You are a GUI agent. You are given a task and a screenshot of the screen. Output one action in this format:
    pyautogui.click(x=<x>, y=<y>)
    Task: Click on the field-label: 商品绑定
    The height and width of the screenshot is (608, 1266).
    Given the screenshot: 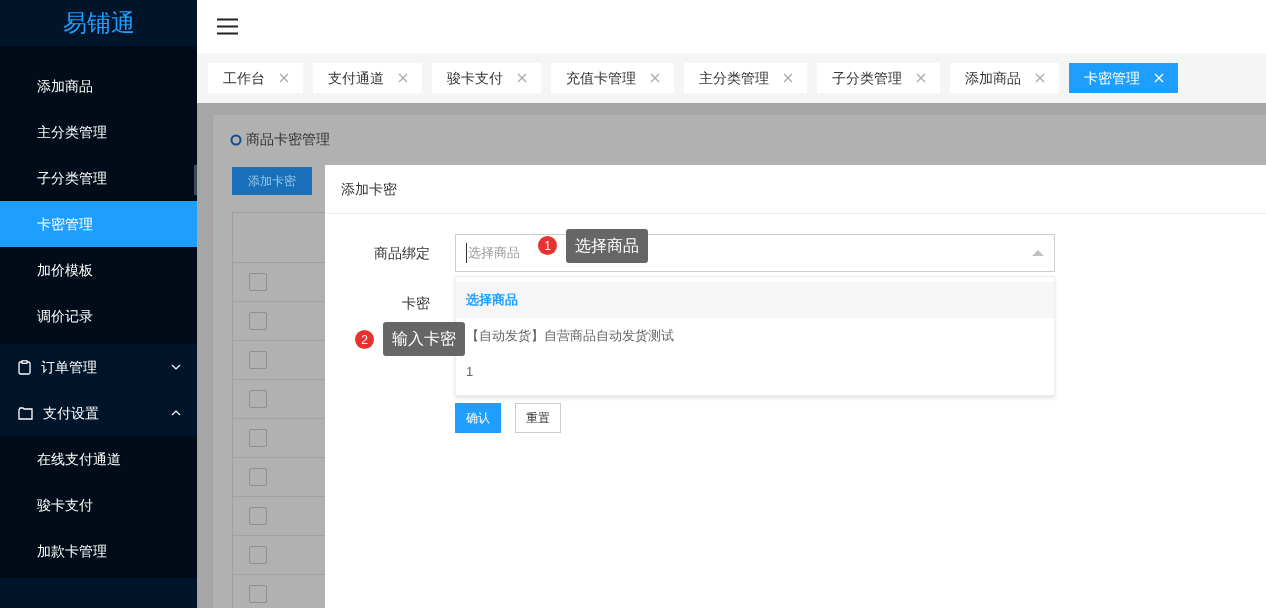 What is the action you would take?
    pyautogui.click(x=401, y=253)
    